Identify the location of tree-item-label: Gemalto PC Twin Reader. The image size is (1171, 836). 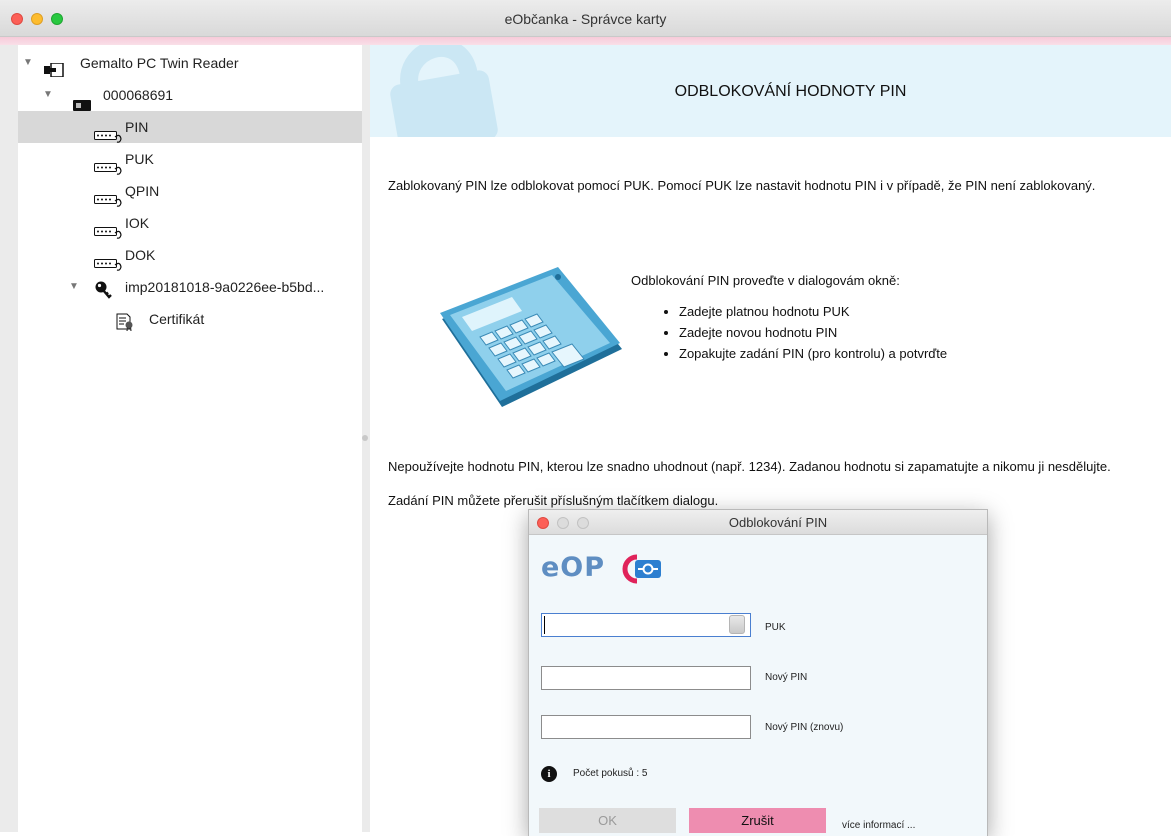
(159, 63).